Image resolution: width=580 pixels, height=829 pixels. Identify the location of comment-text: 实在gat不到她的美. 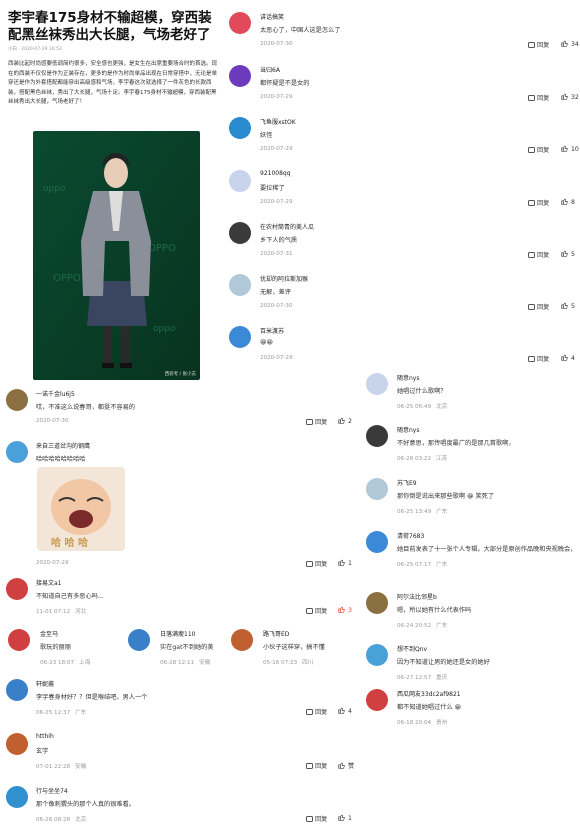
(187, 647).